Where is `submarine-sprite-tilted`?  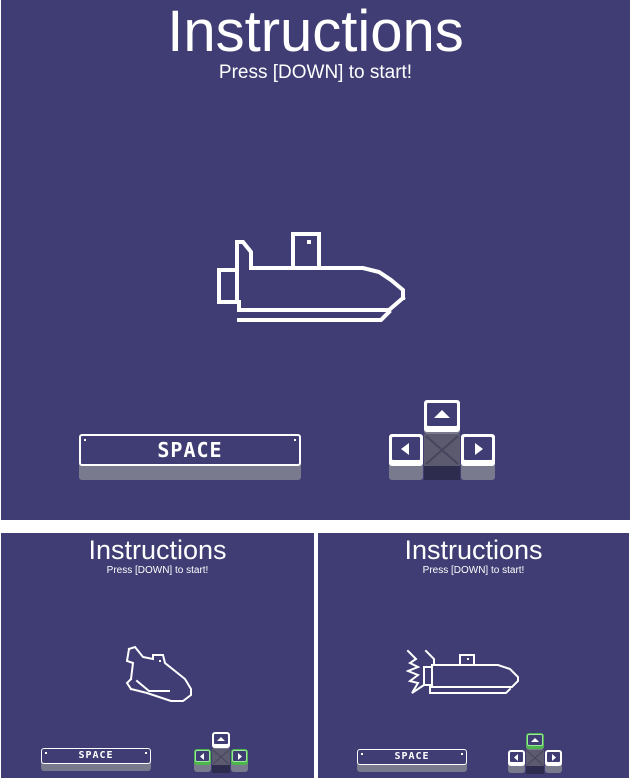 submarine-sprite-tilted is located at coordinates (158, 673).